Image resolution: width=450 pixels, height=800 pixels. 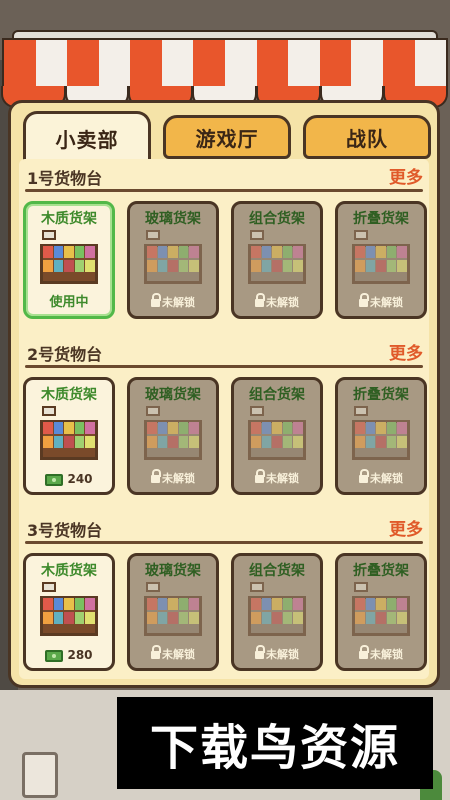 What do you see at coordinates (87, 137) in the screenshot?
I see `tab-snack-shop: 小卖部` at bounding box center [87, 137].